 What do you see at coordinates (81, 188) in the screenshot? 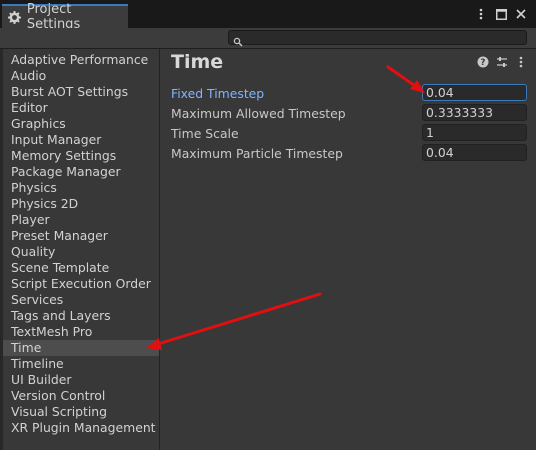
I see `sidebar-item-physics: Physics` at bounding box center [81, 188].